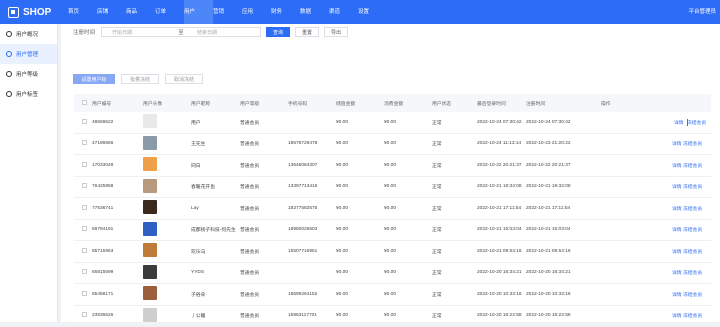 The width and height of the screenshot is (720, 327). What do you see at coordinates (264, 165) in the screenshot?
I see `level-cell: 普通会员` at bounding box center [264, 165].